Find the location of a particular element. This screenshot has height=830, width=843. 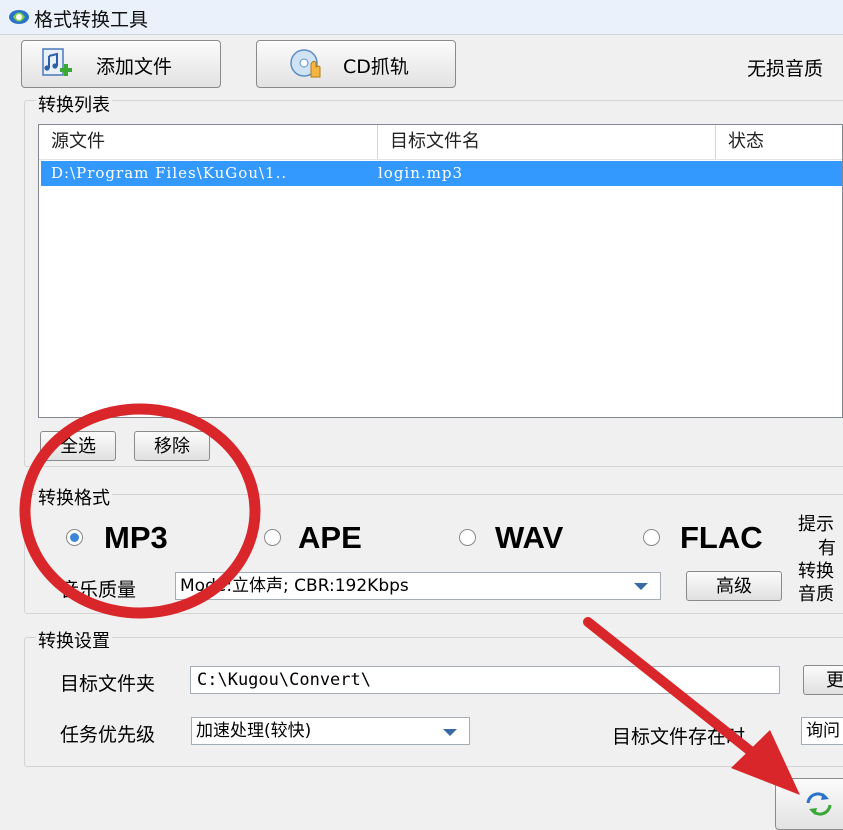

cd-disc-icon is located at coordinates (305, 63).